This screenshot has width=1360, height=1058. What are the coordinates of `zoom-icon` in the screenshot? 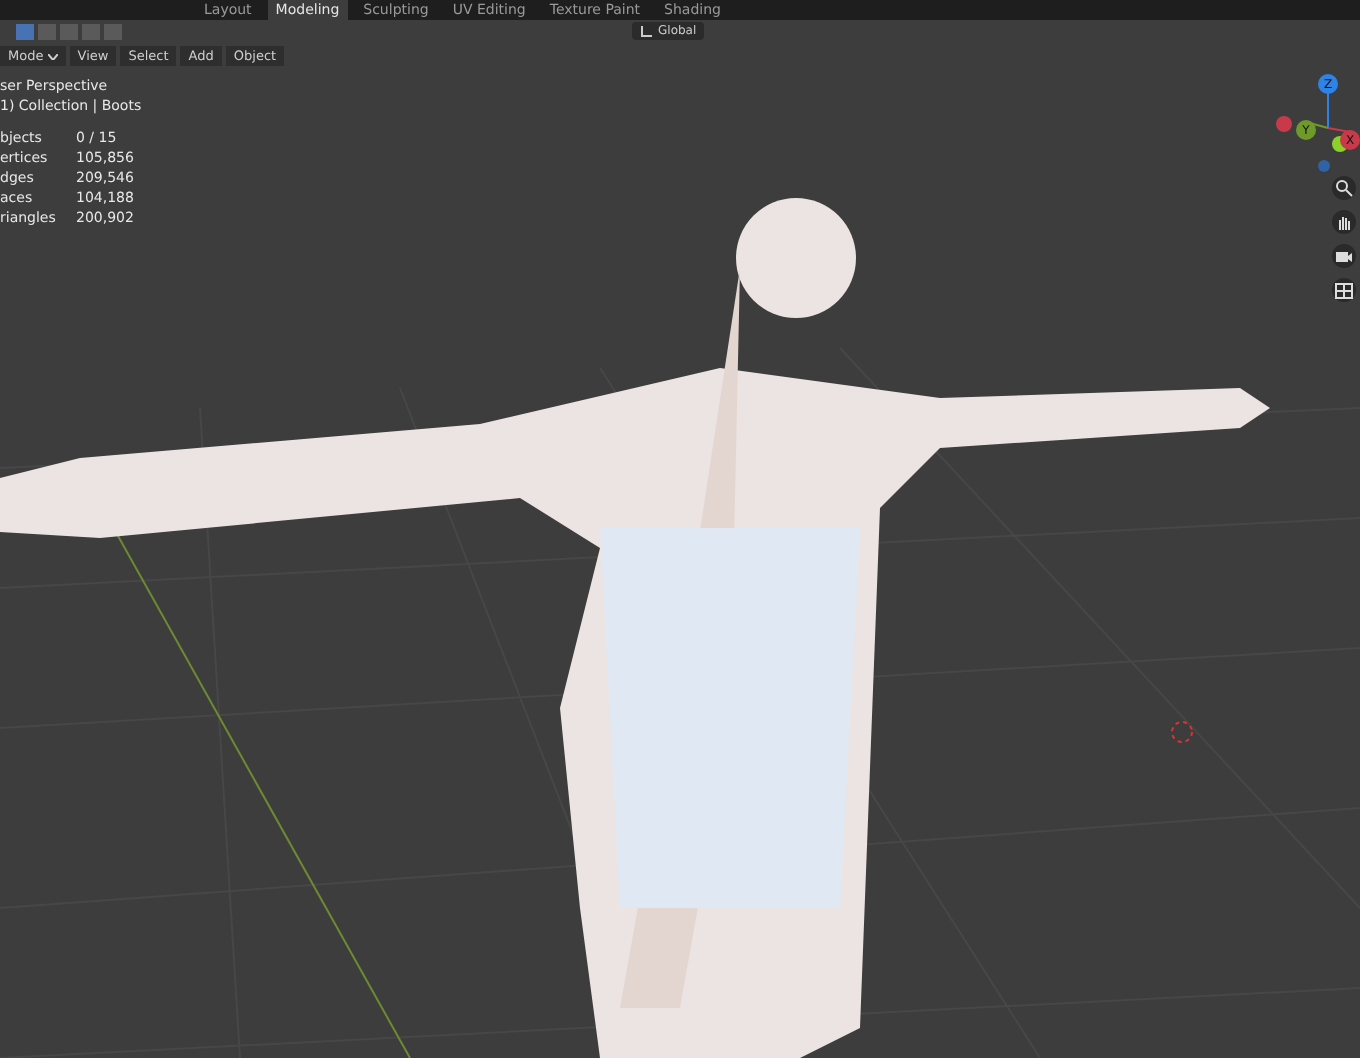 It's located at (1344, 188).